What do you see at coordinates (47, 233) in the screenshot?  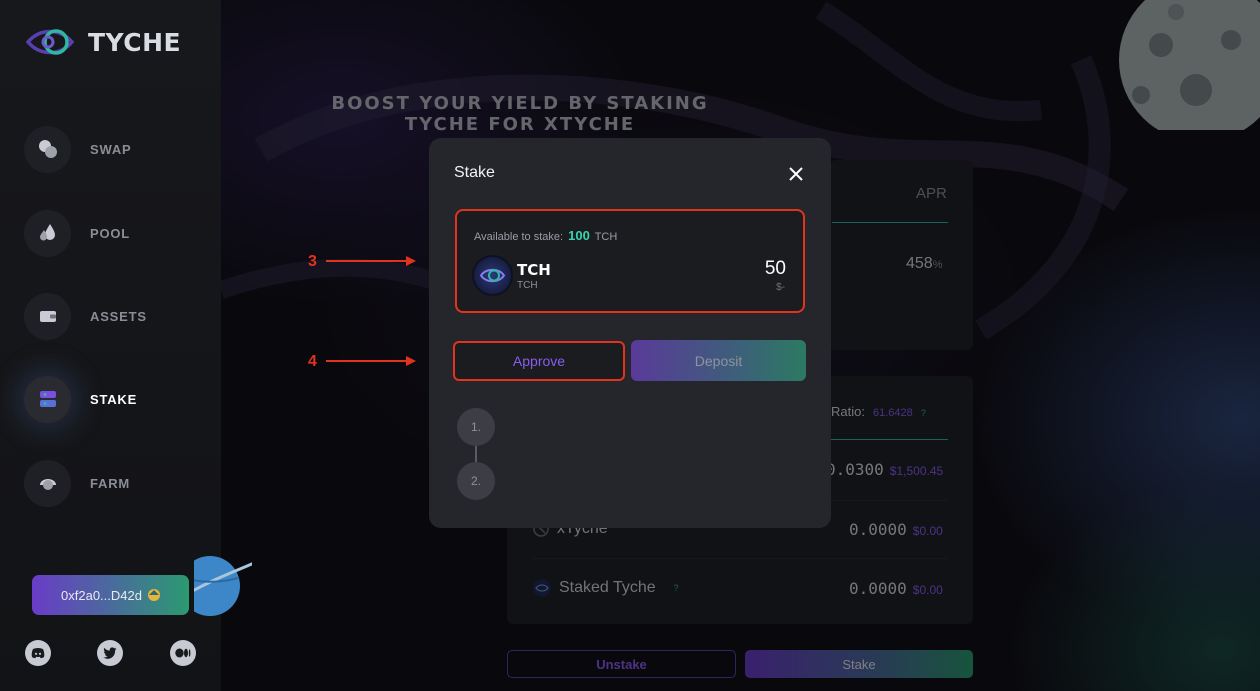 I see `pool-icon` at bounding box center [47, 233].